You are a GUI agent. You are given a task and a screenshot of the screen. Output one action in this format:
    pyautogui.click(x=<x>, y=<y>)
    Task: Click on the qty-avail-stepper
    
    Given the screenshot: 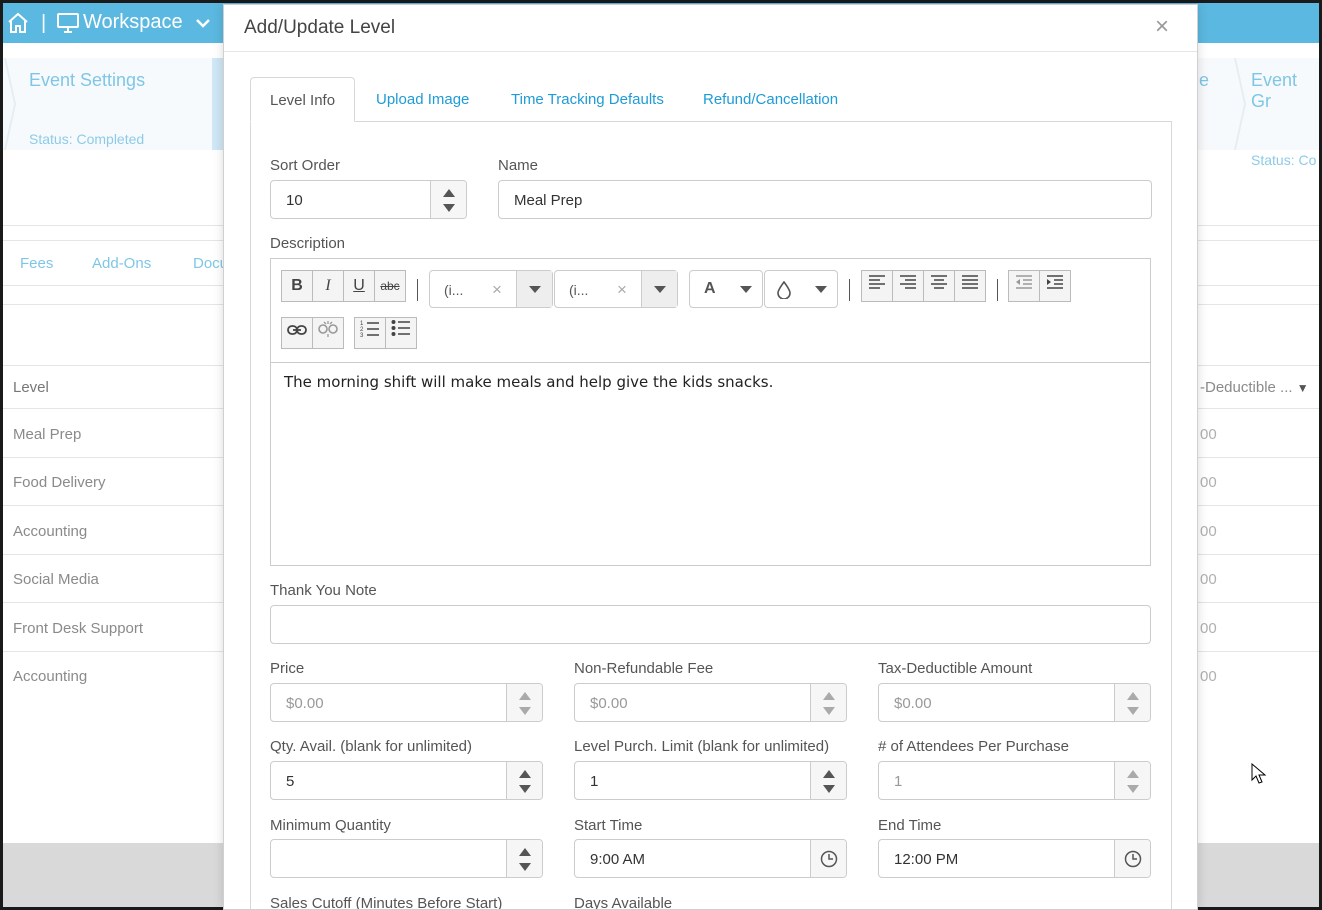 What is the action you would take?
    pyautogui.click(x=524, y=780)
    